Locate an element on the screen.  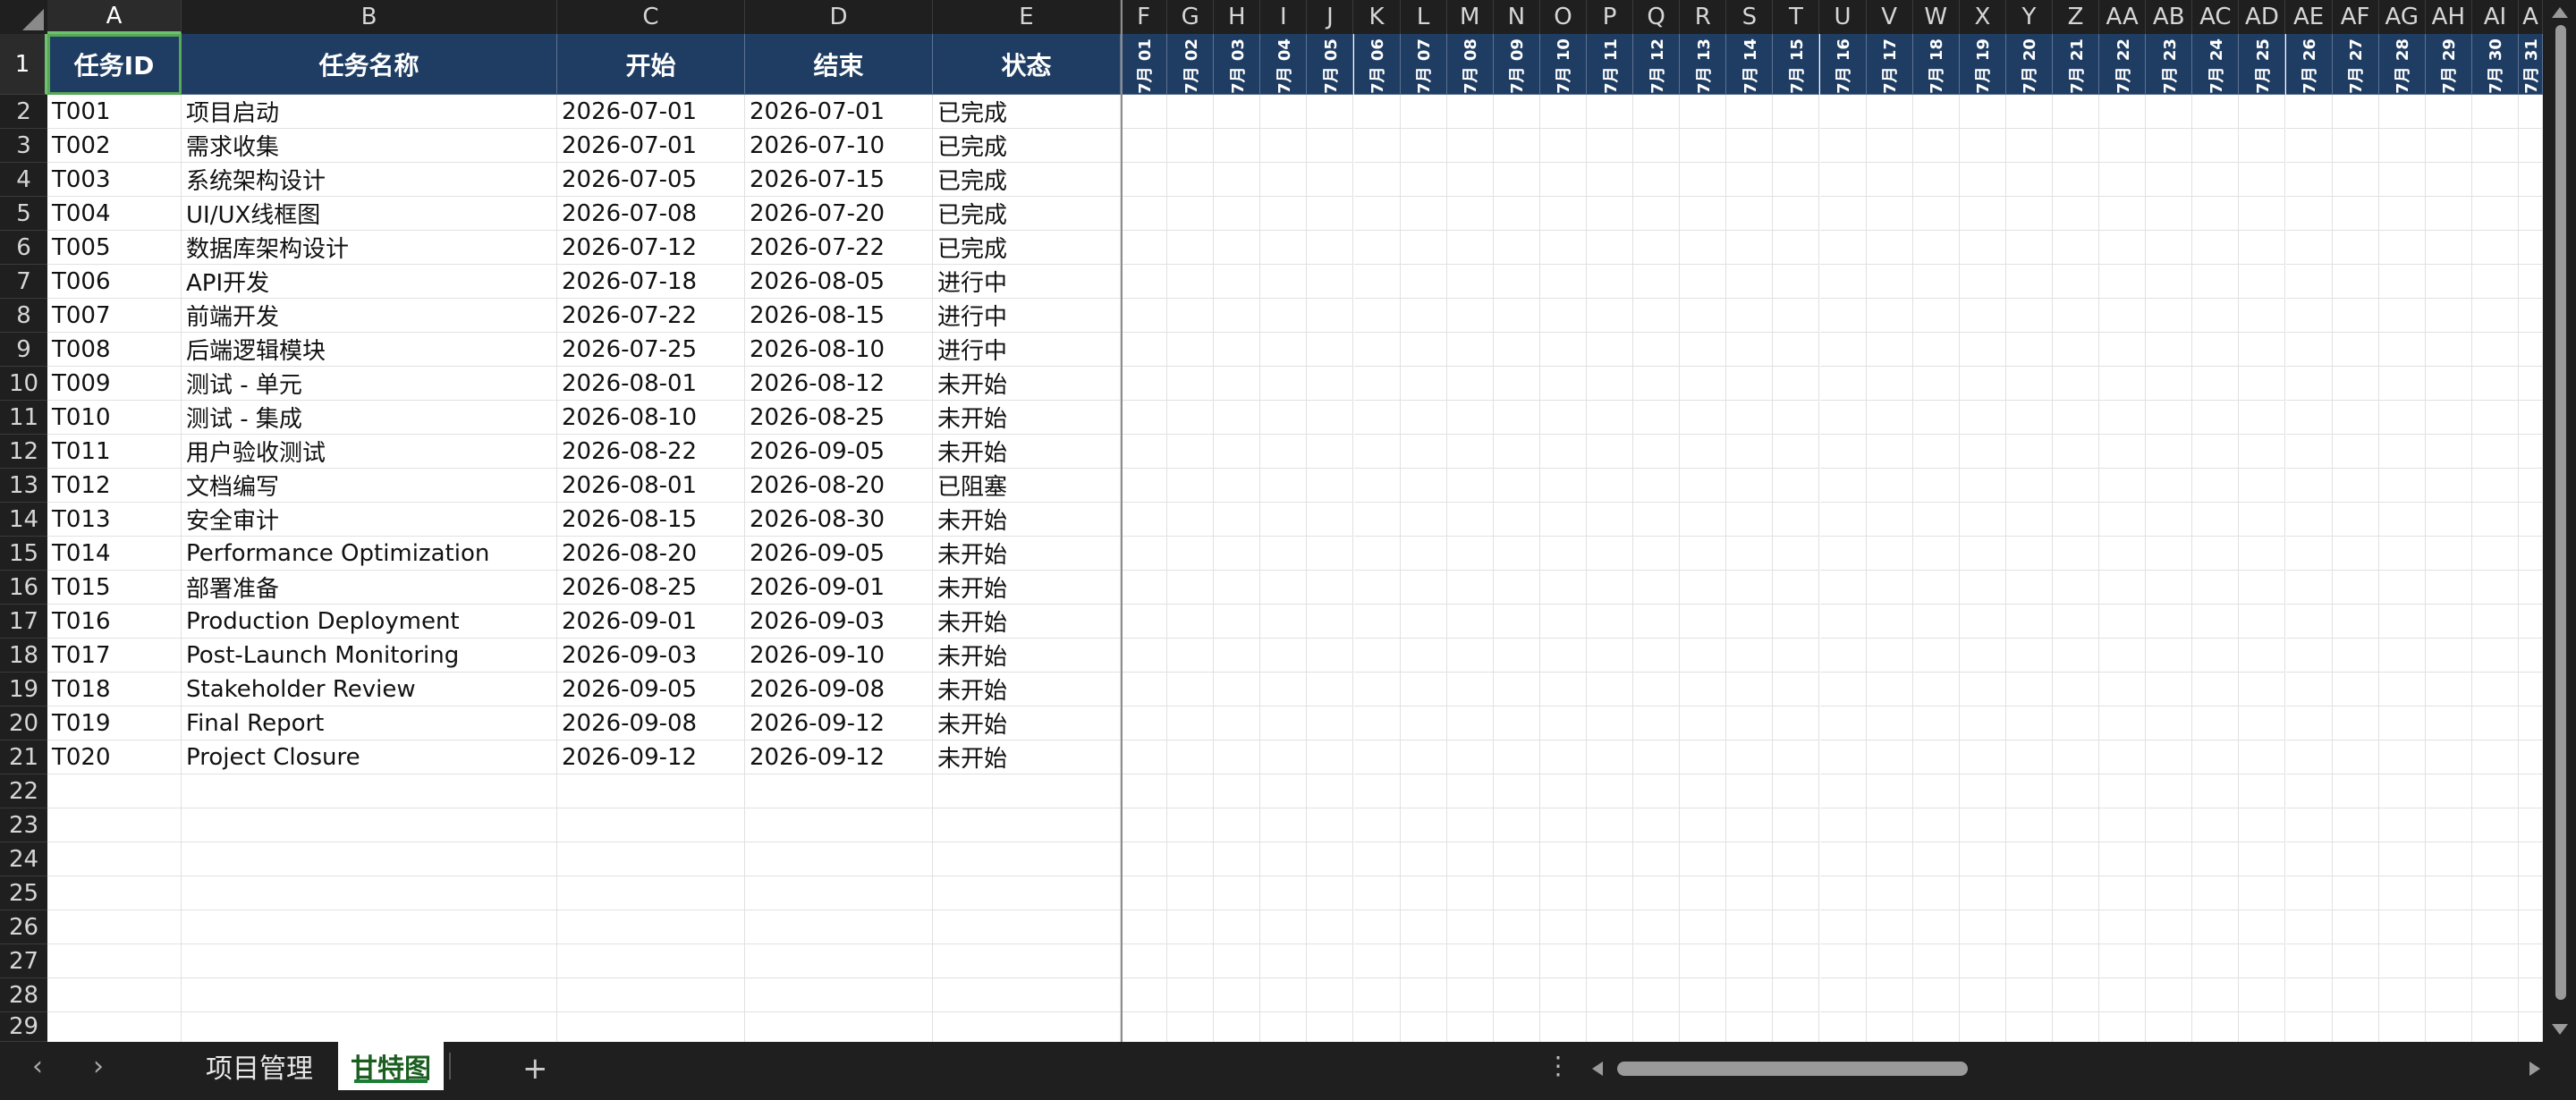
task-id-cell: T010 is located at coordinates (114, 418).